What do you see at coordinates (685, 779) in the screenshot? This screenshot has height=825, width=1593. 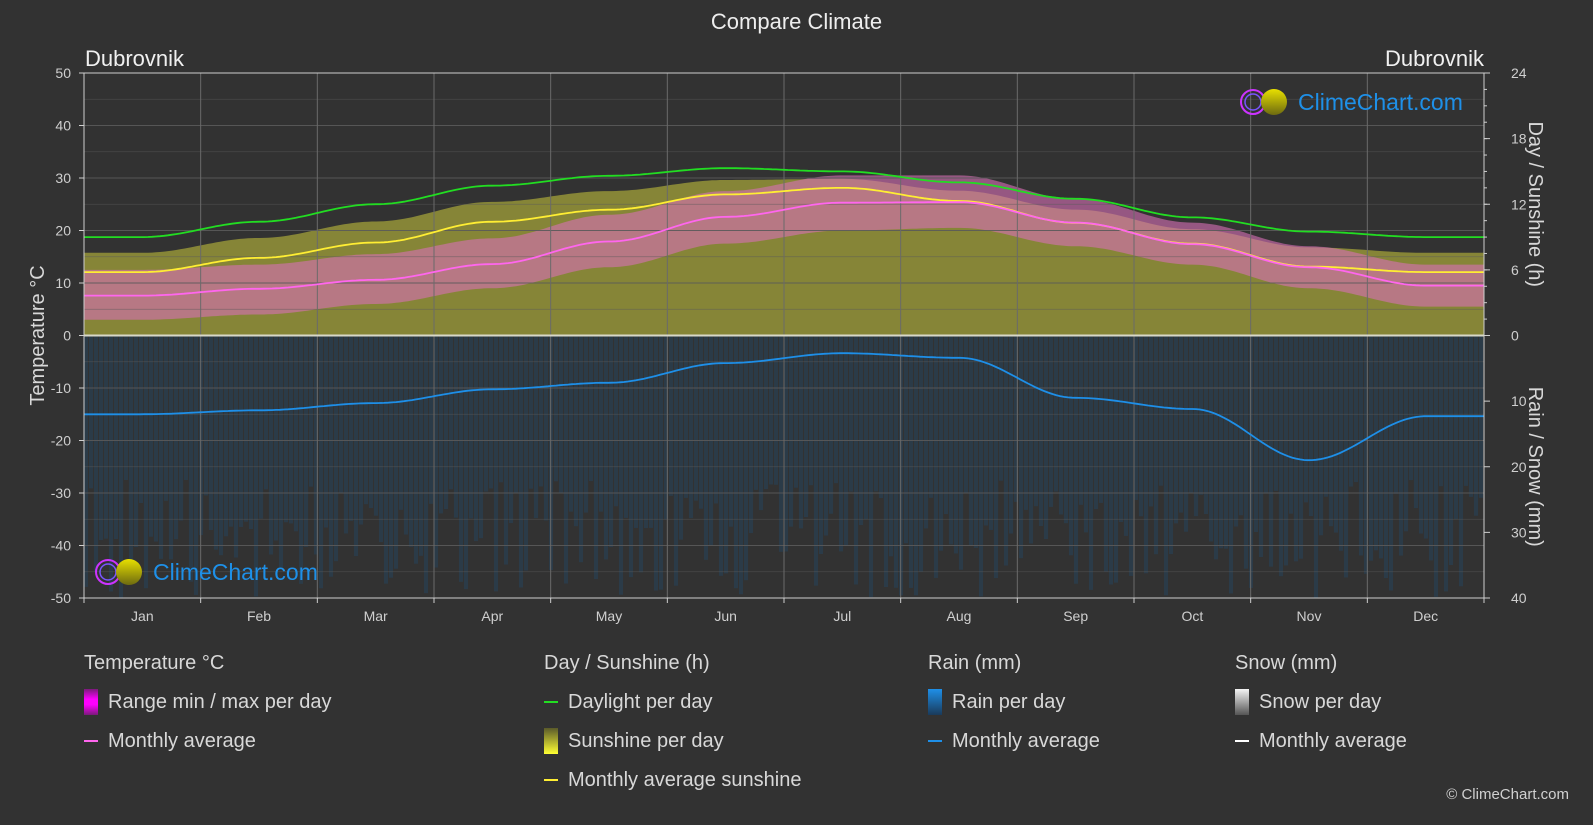 I see `legend-label: Monthly average sunshine` at bounding box center [685, 779].